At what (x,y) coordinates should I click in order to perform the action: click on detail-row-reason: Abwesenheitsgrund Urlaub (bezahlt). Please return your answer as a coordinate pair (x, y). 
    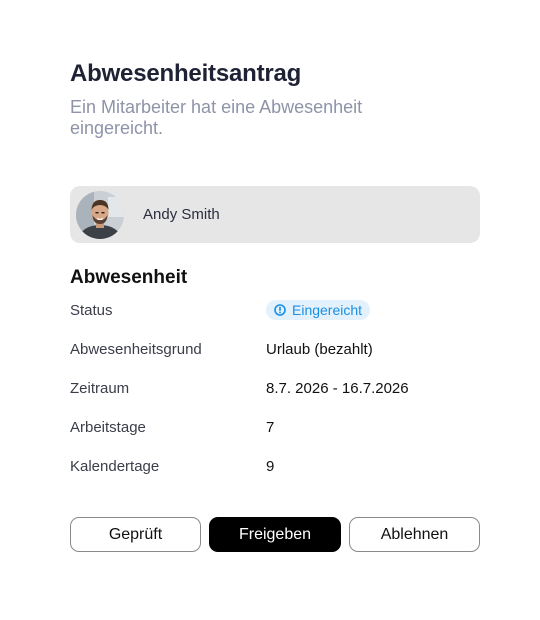
    Looking at the image, I should click on (275, 349).